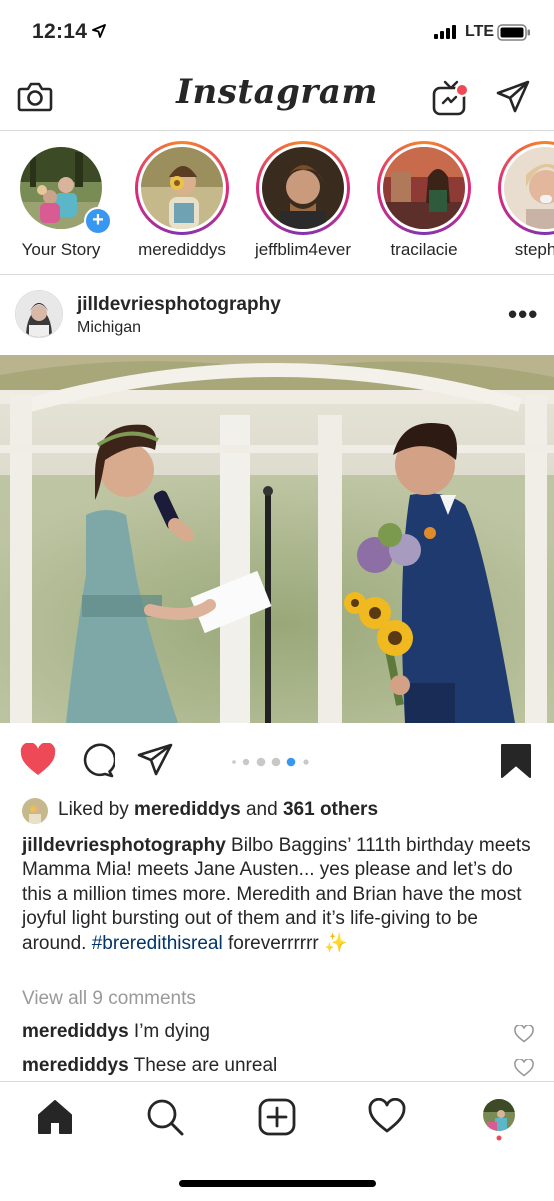 This screenshot has height=1201, width=554. Describe the element at coordinates (155, 762) in the screenshot. I see `share-icon` at that location.